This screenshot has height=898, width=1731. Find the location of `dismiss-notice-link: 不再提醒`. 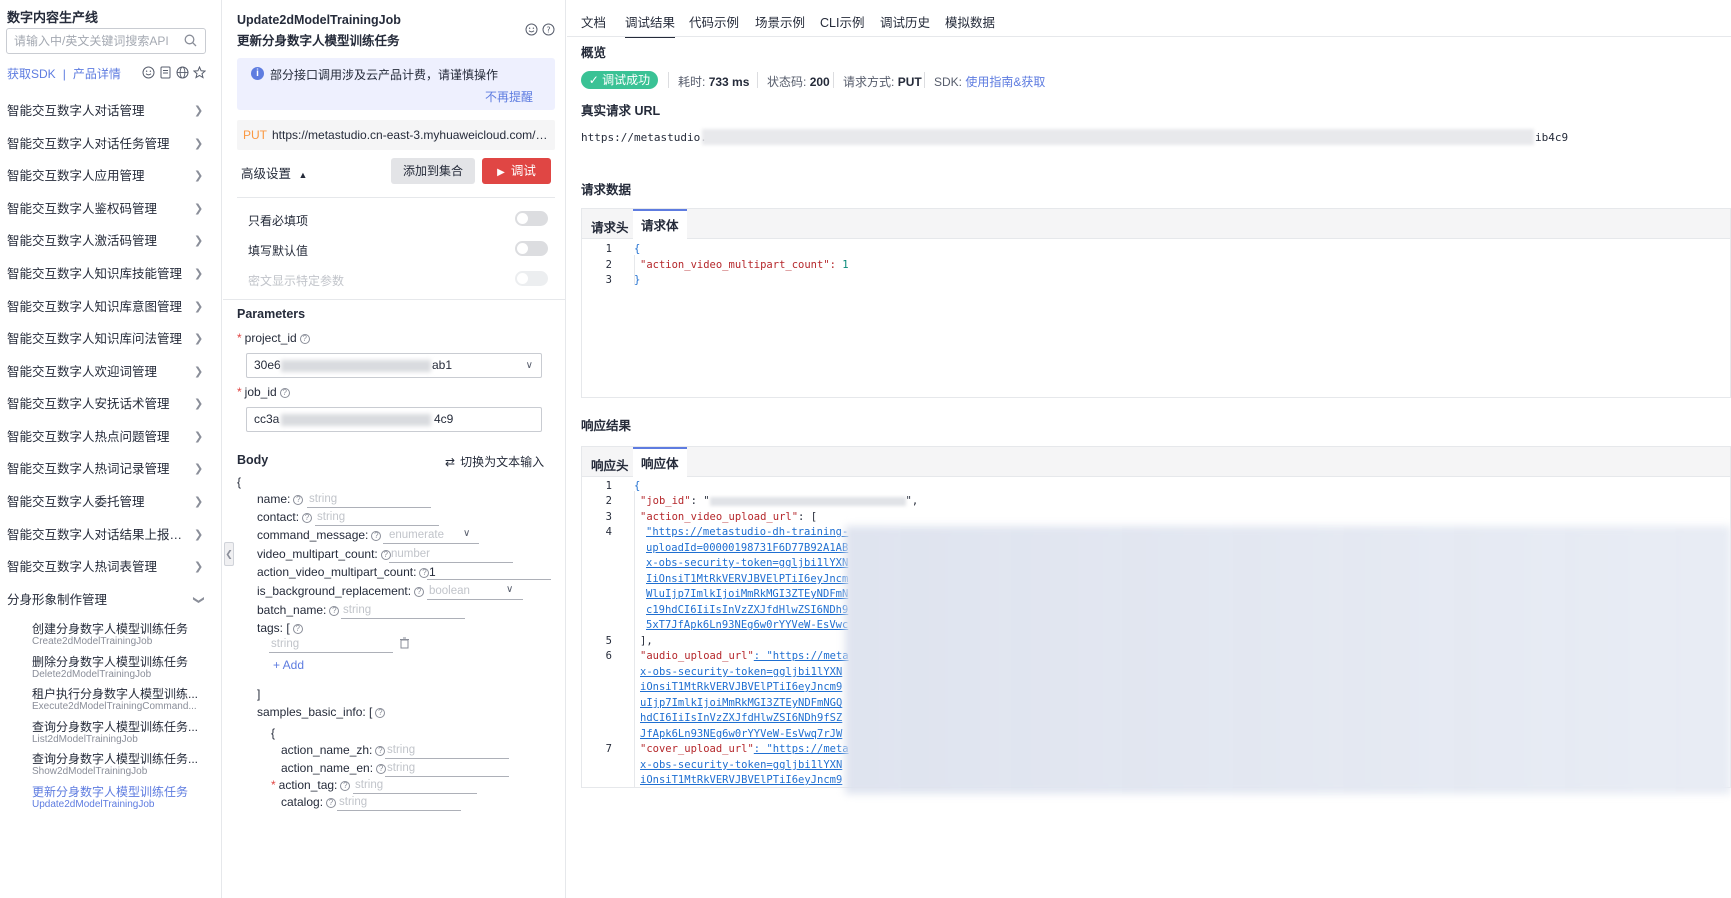

dismiss-notice-link: 不再提醒 is located at coordinates (509, 96).